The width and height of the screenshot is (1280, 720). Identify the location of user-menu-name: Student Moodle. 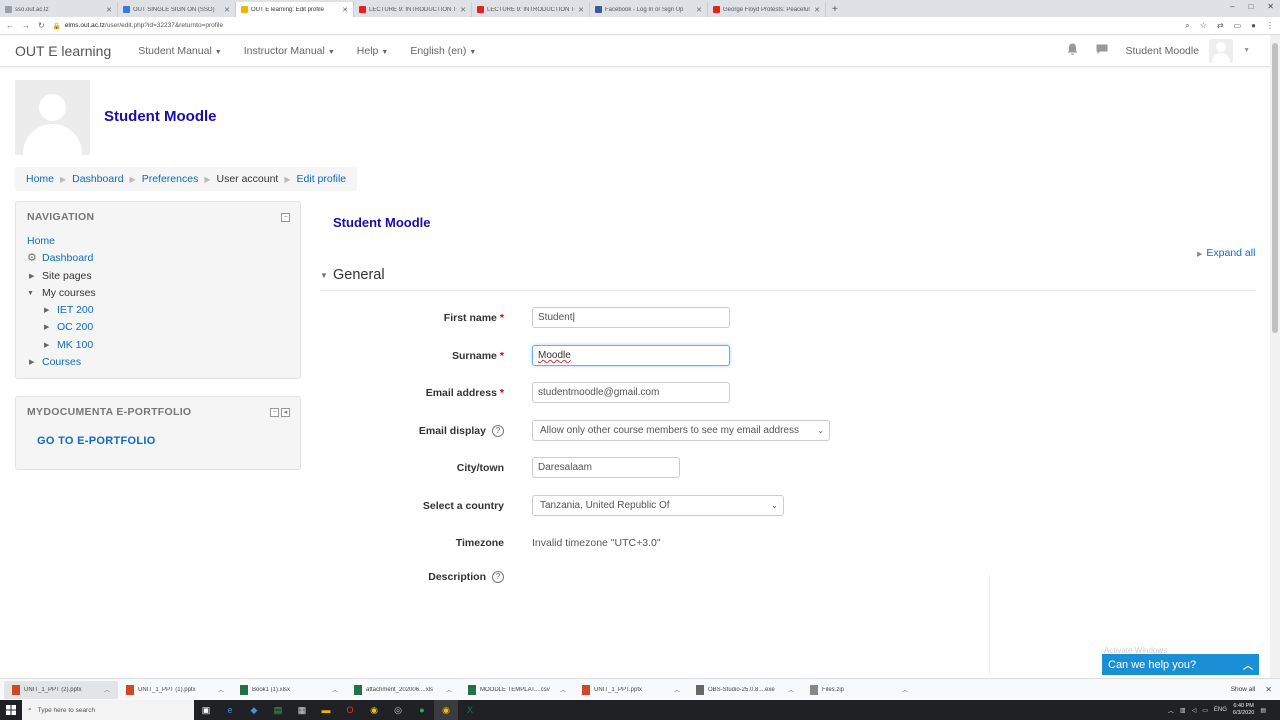
(1163, 51).